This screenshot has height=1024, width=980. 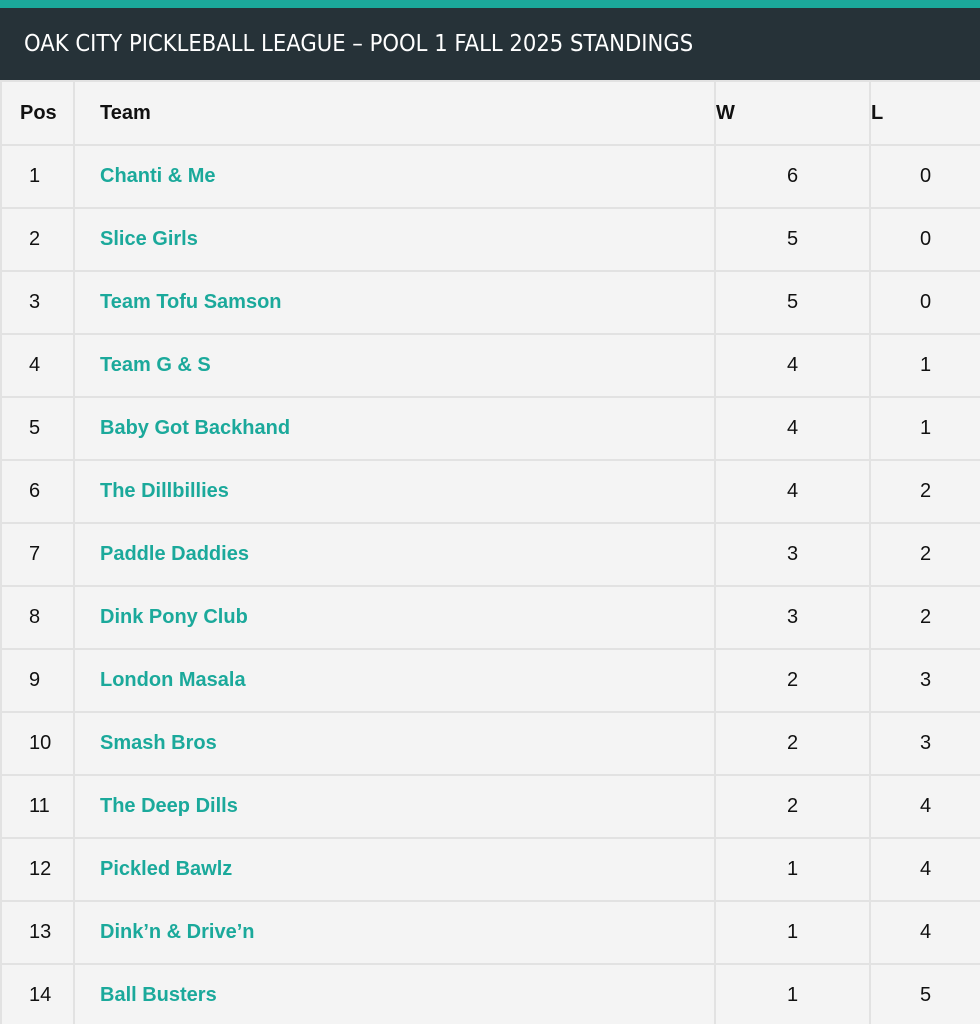 What do you see at coordinates (195, 428) in the screenshot?
I see `team-link: Baby Got Backhand` at bounding box center [195, 428].